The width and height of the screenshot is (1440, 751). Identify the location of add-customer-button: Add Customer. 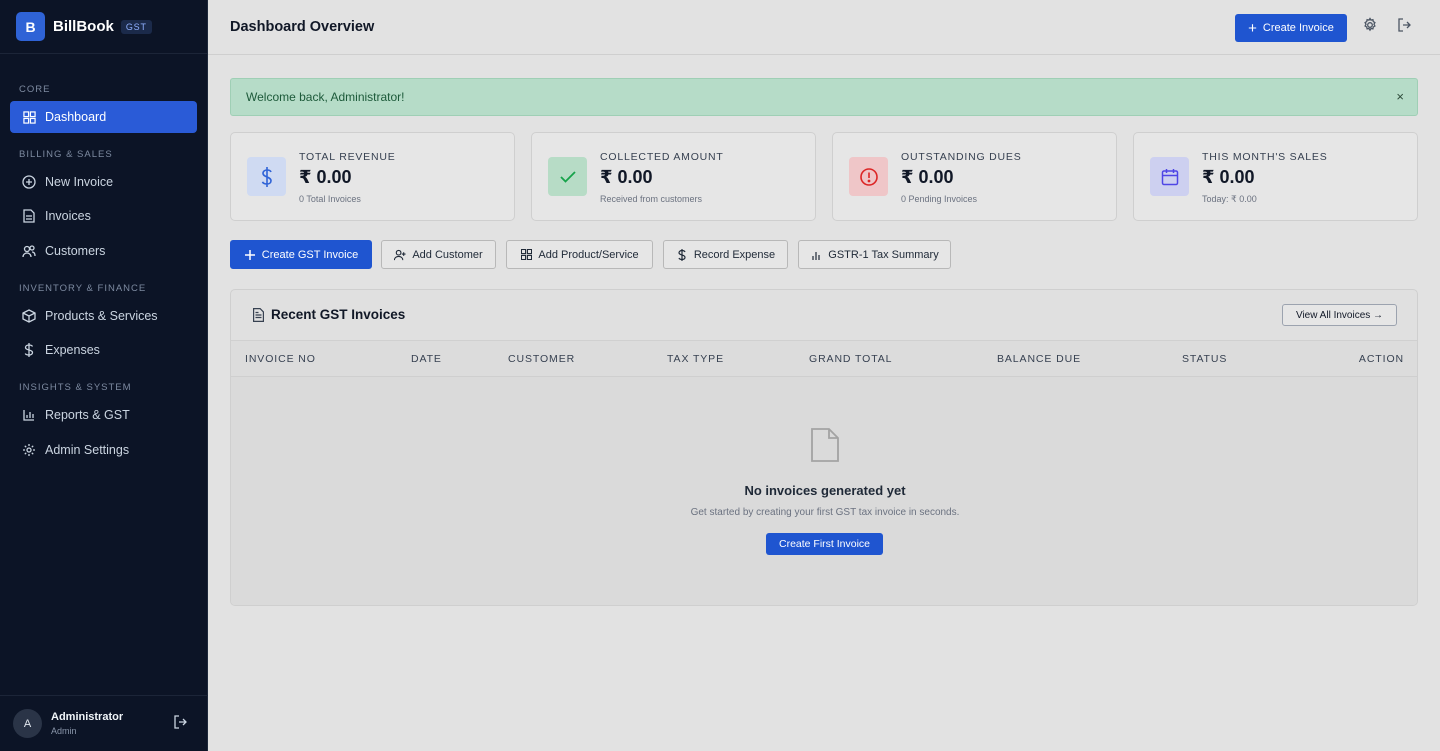
(438, 254).